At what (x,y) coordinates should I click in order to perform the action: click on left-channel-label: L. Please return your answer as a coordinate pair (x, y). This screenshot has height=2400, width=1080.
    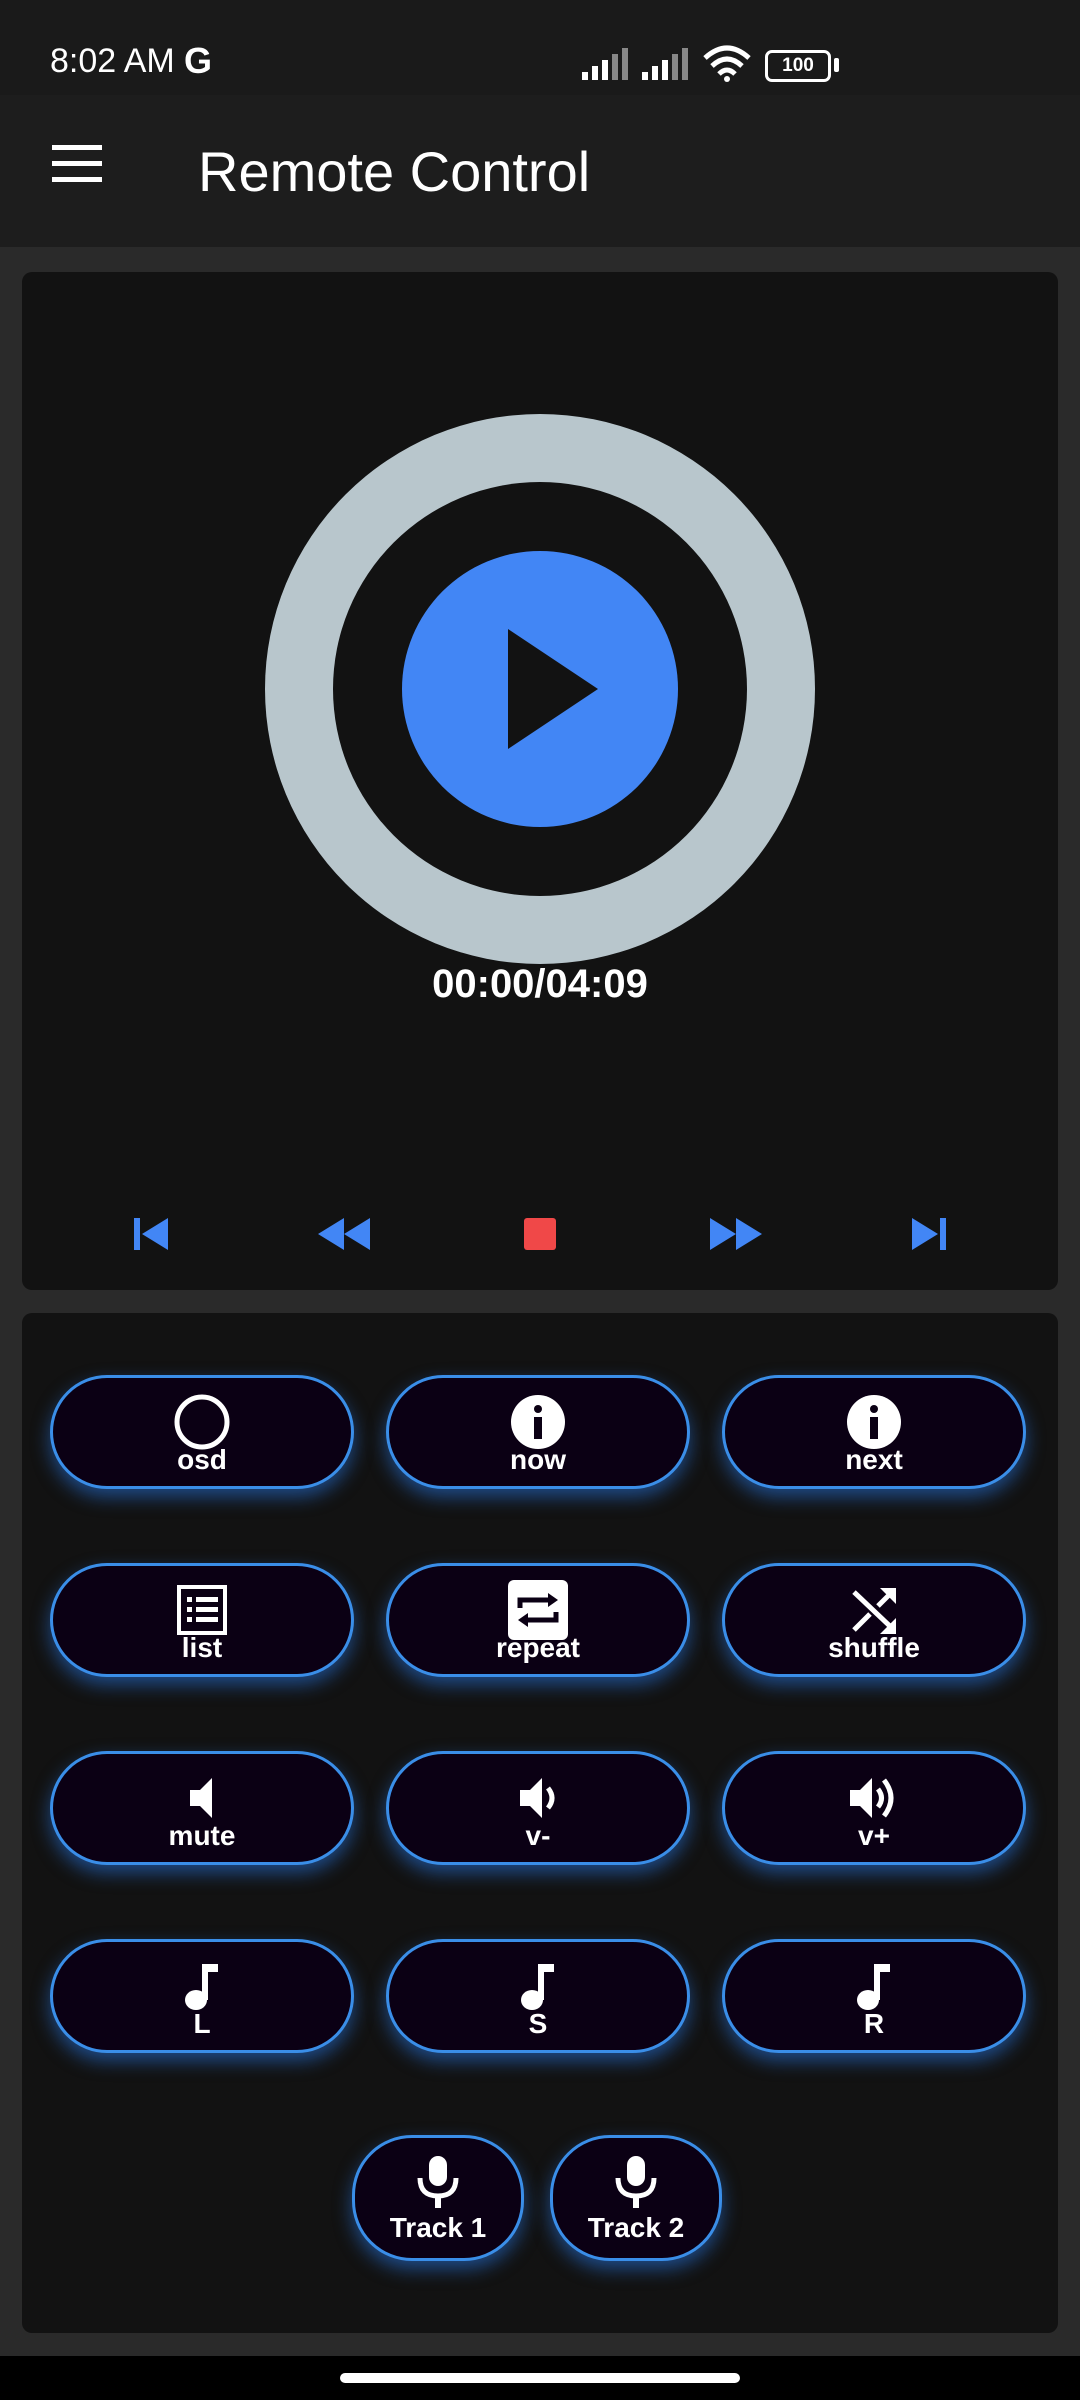
    Looking at the image, I should click on (202, 2023).